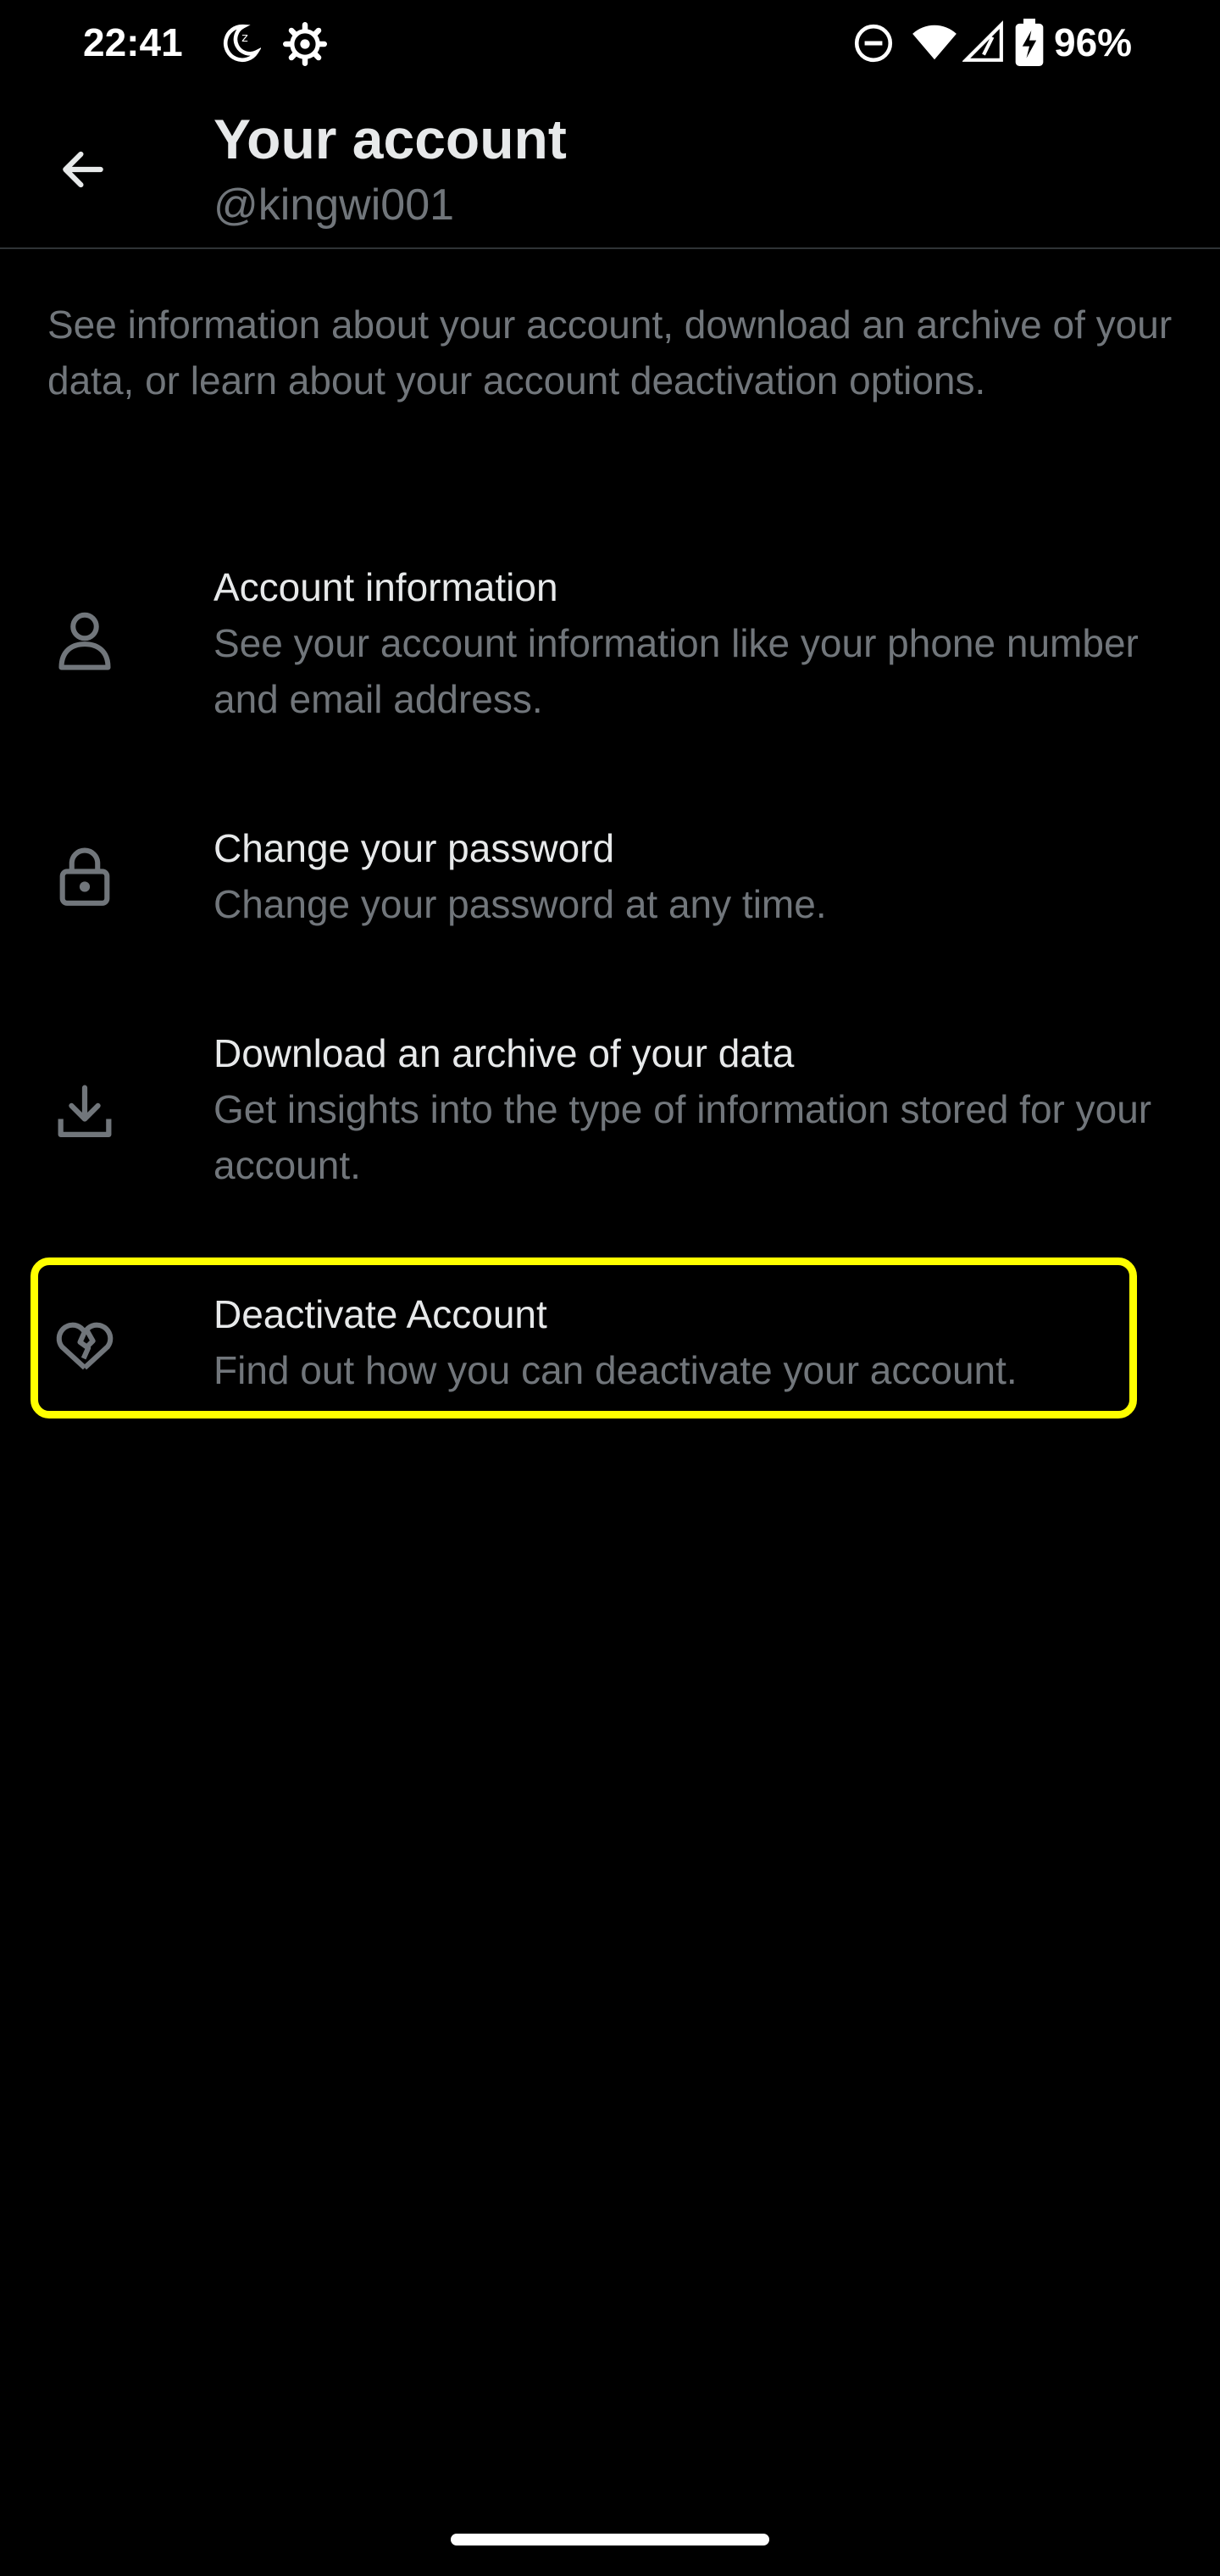  I want to click on battery-charging-icon, so click(1029, 44).